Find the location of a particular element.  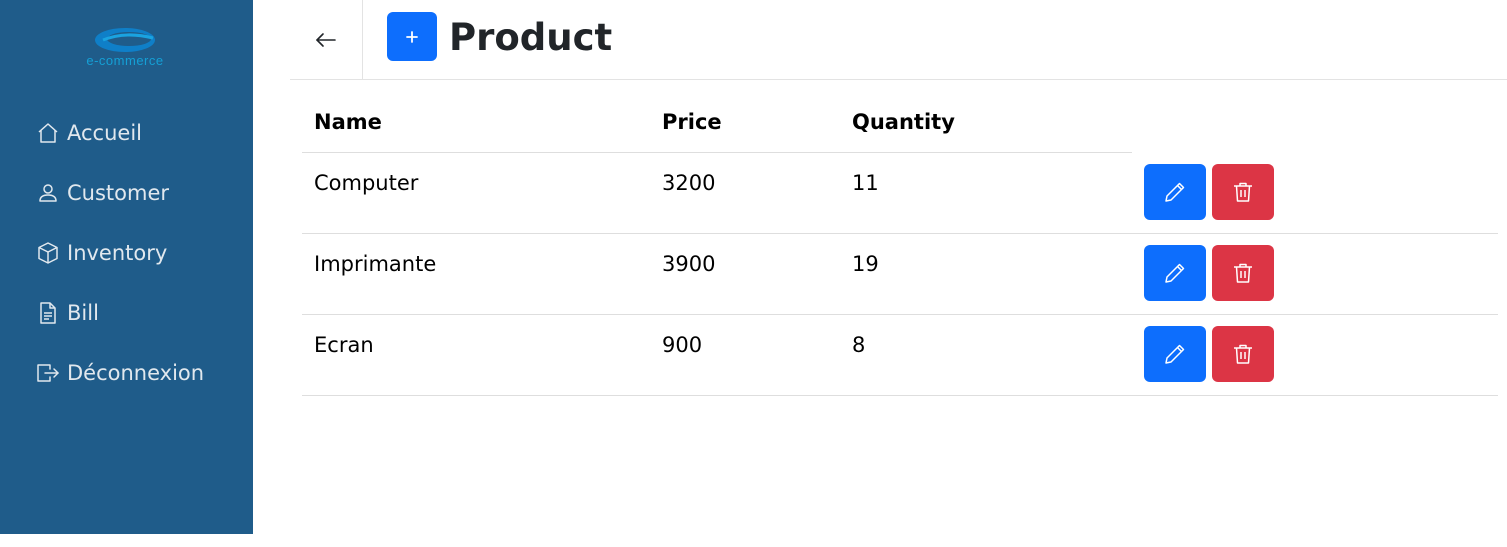

sidebar-item-bill: Bill is located at coordinates (120, 313).